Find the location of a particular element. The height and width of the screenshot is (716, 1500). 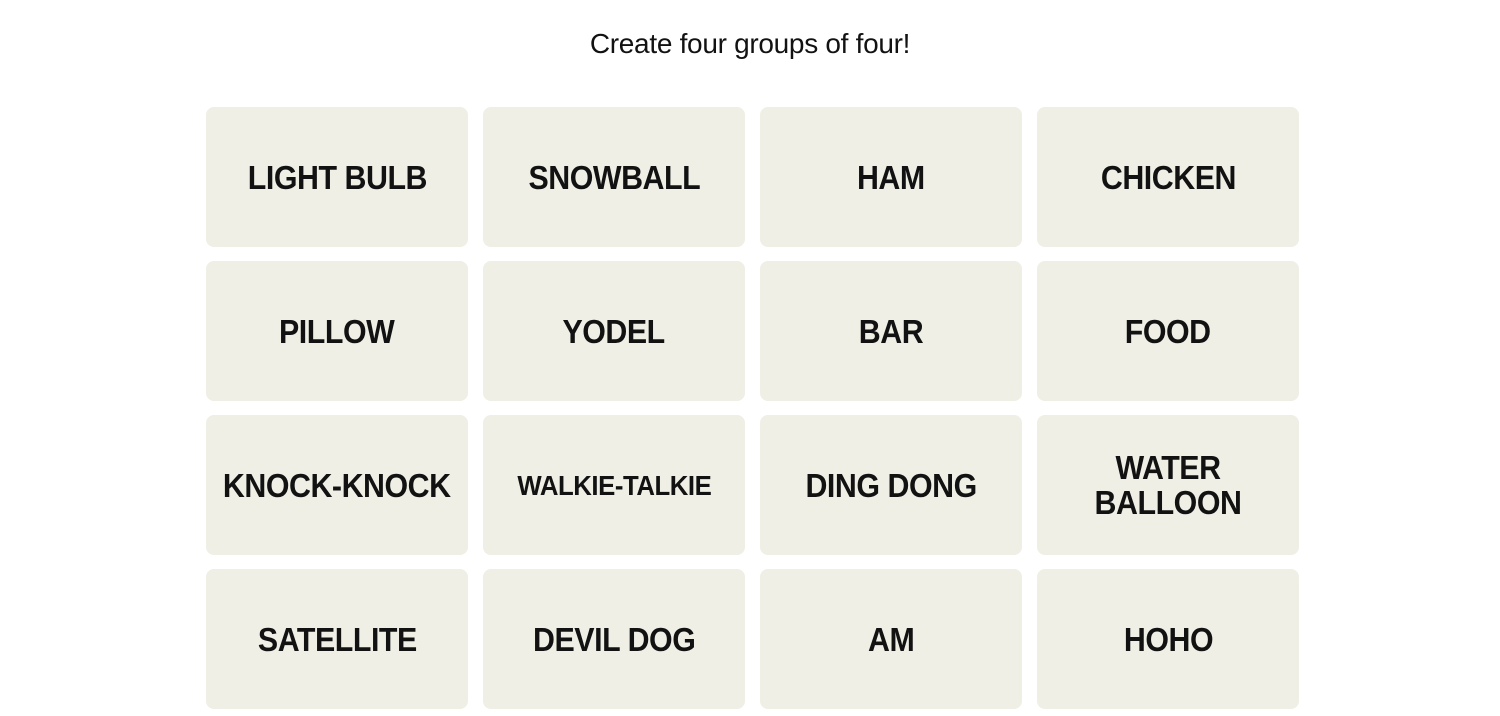

word-tile: BAR is located at coordinates (891, 331).